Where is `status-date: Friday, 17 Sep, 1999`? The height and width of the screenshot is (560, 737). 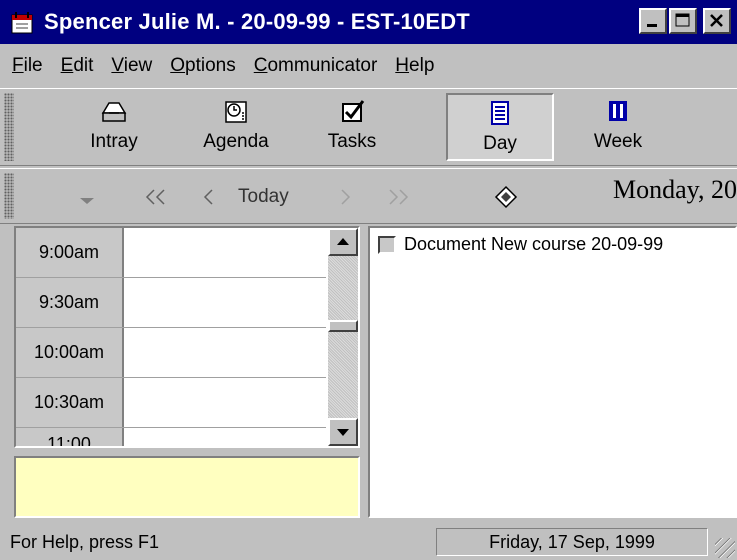 status-date: Friday, 17 Sep, 1999 is located at coordinates (572, 541).